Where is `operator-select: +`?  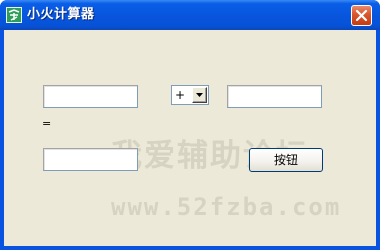
operator-select: + is located at coordinates (190, 95).